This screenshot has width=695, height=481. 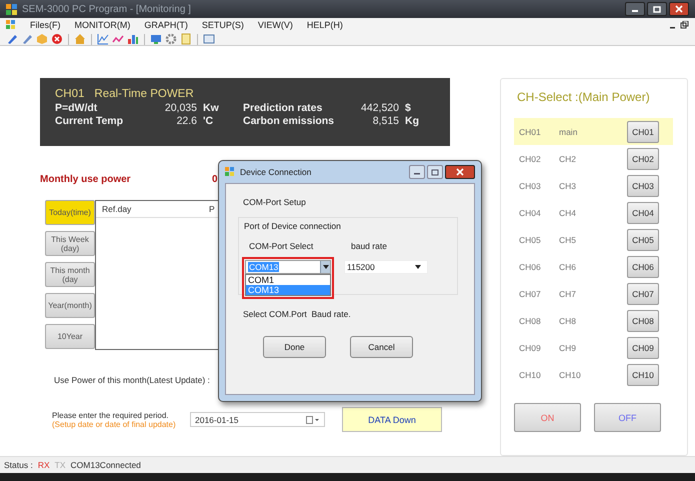 I want to click on dialog-title: Device Connection, so click(x=276, y=172).